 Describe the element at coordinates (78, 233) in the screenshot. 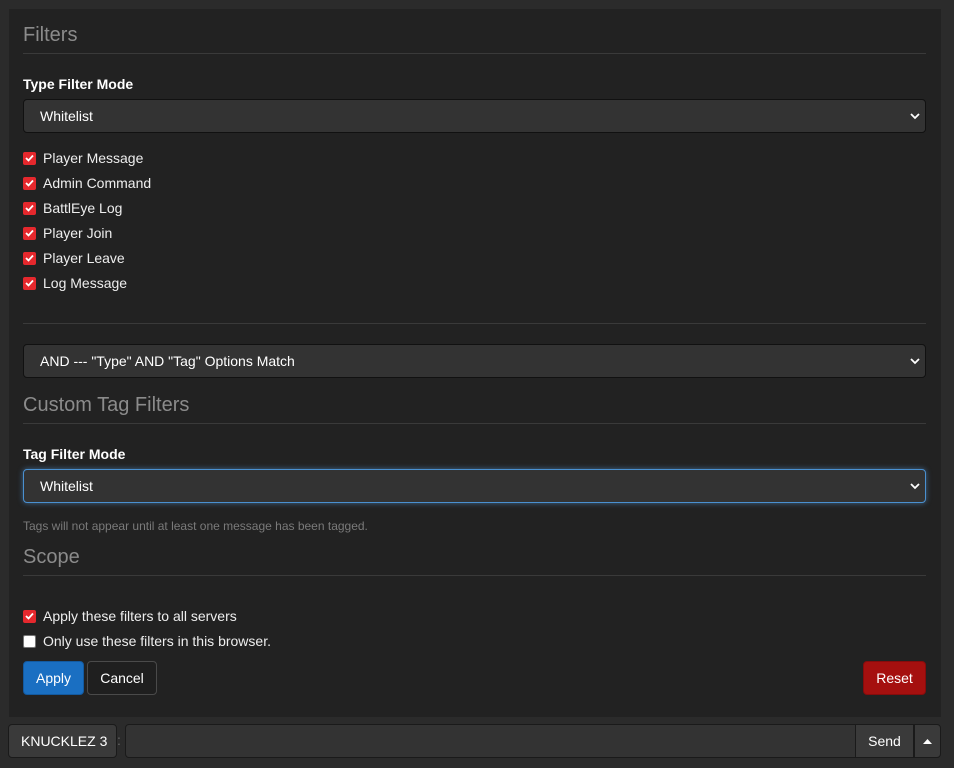

I see `type-label: Player Join` at that location.